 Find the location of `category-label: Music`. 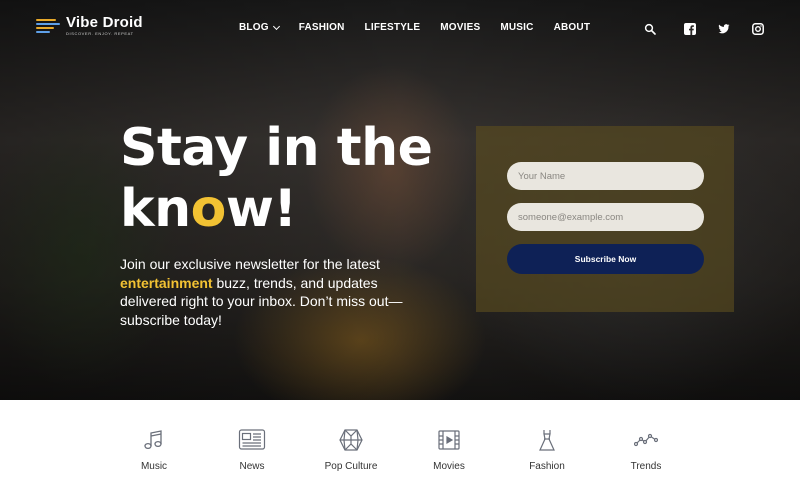

category-label: Music is located at coordinates (154, 466).